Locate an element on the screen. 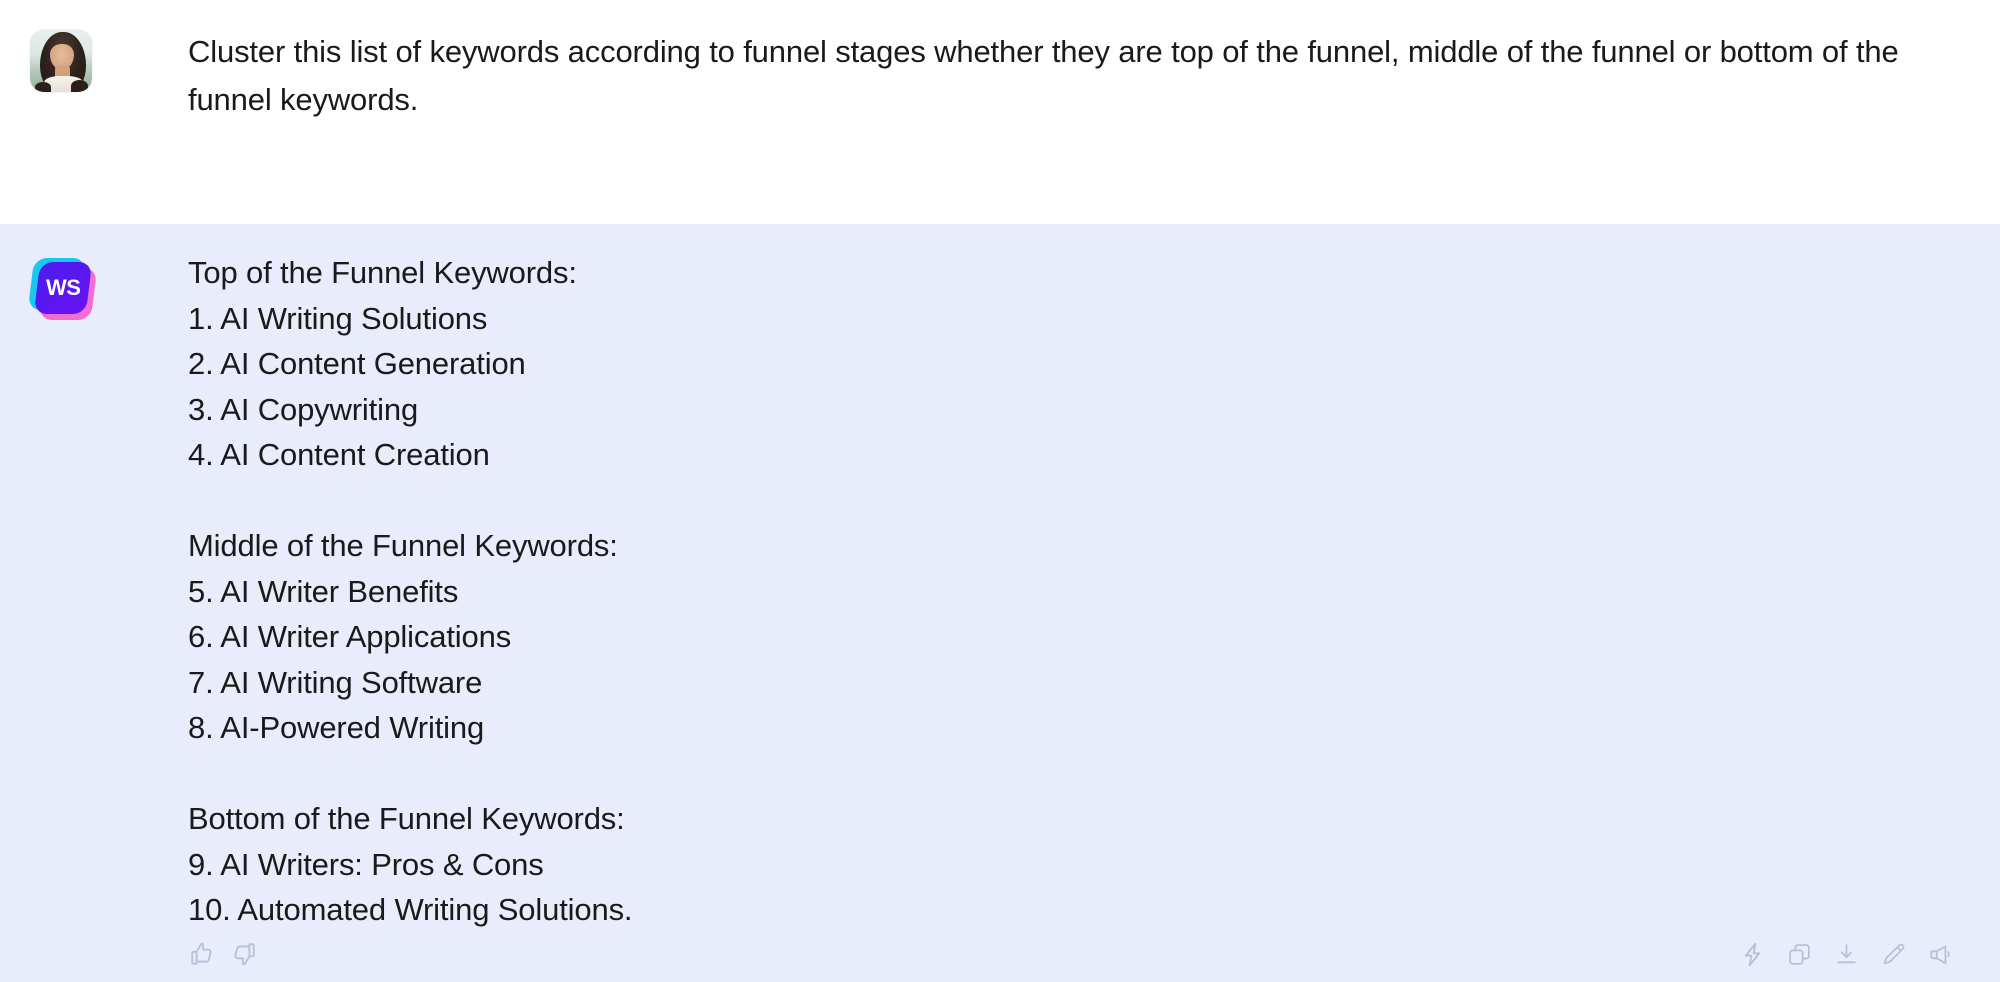 The width and height of the screenshot is (2000, 982). assistant-line: 4. AI Content Creation is located at coordinates (339, 454).